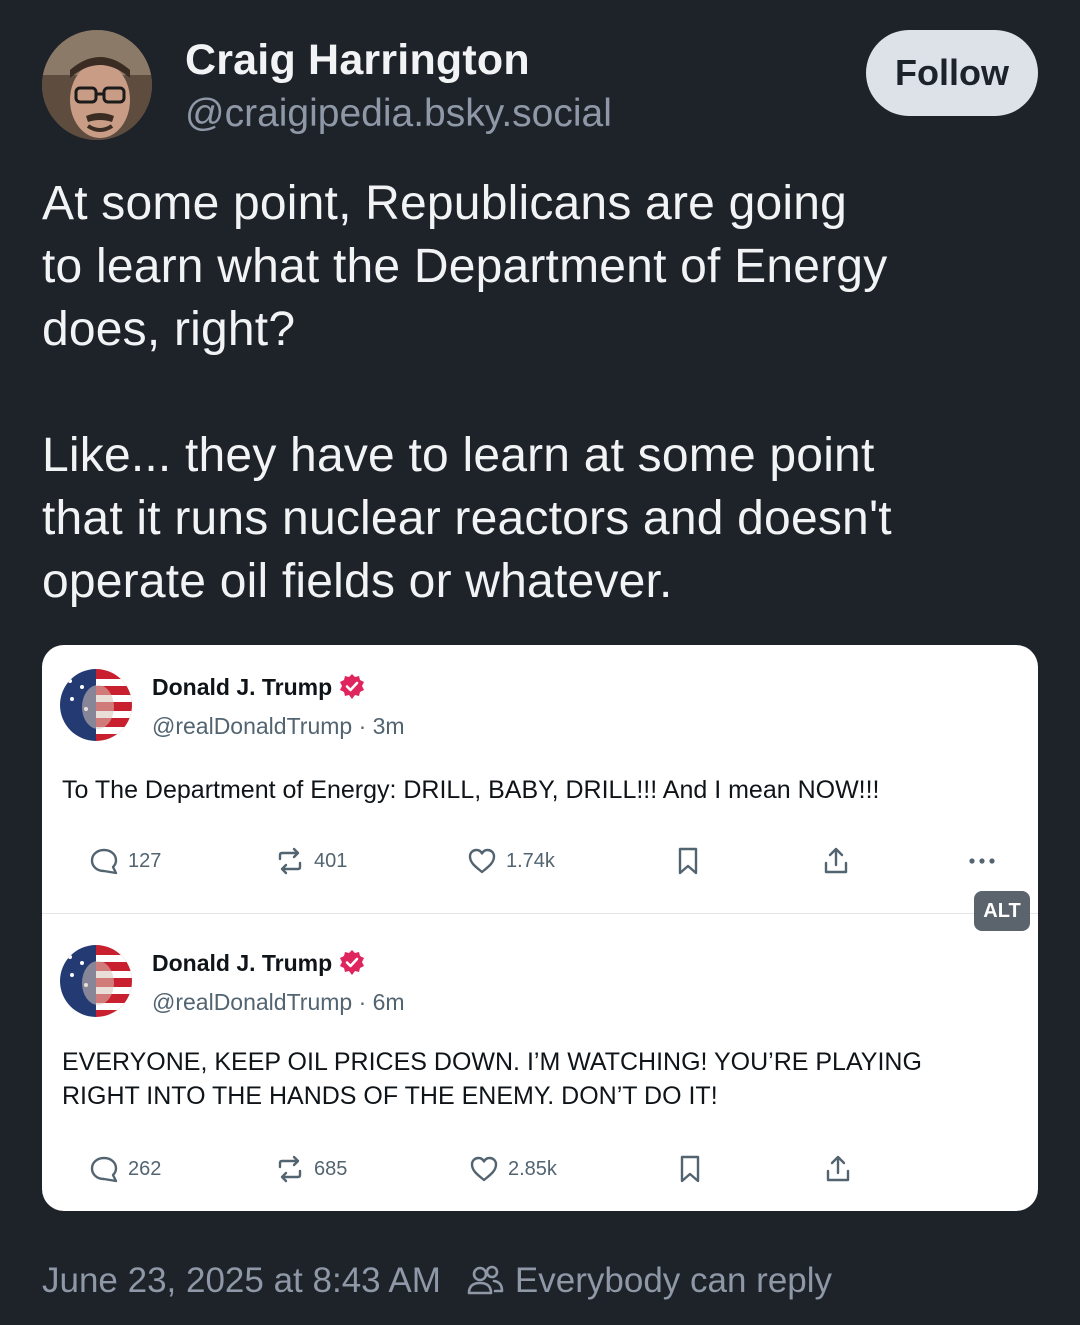  I want to click on author-handle: @craigipedia.bsky.social, so click(398, 114).